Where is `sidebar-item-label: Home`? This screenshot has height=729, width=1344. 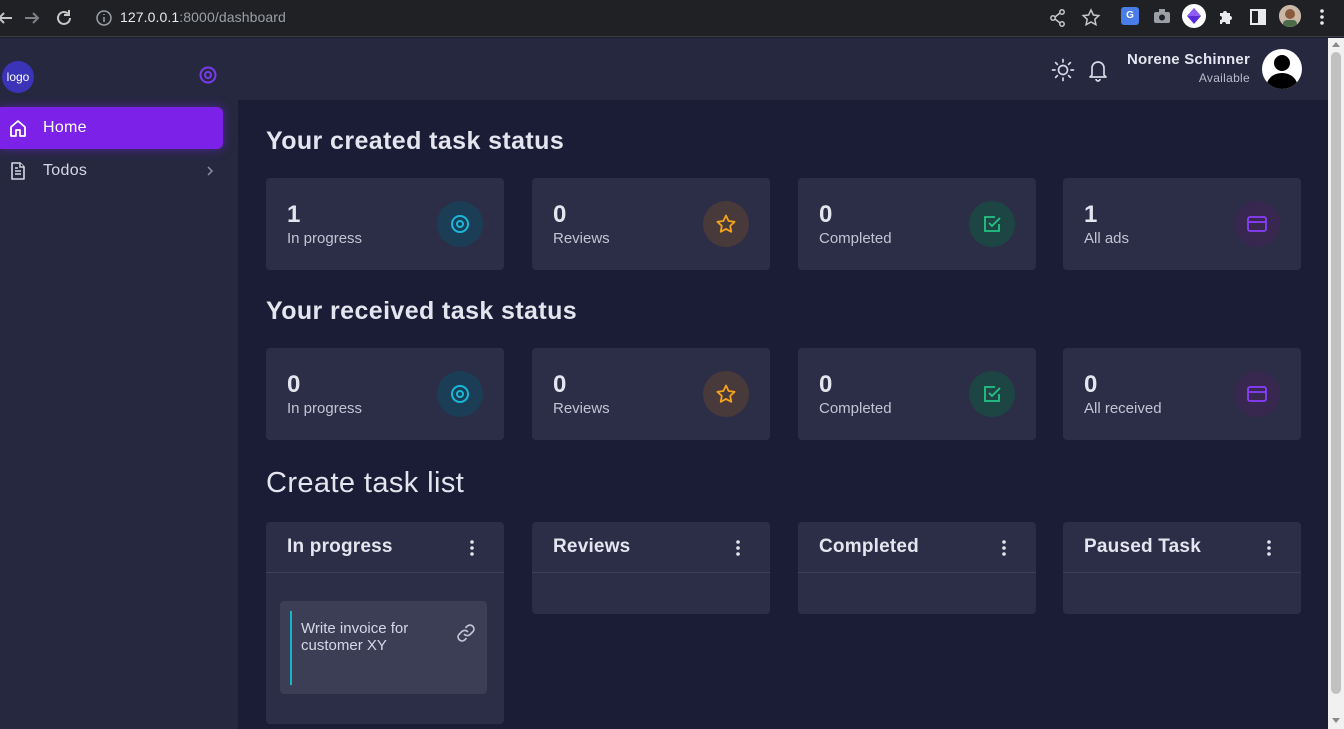 sidebar-item-label: Home is located at coordinates (65, 127).